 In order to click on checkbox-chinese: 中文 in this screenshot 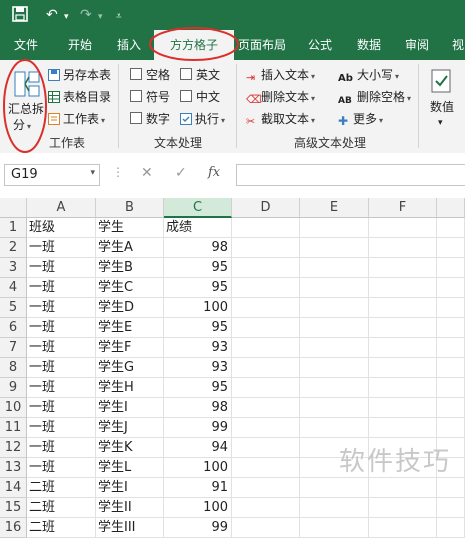, I will do `click(200, 97)`.